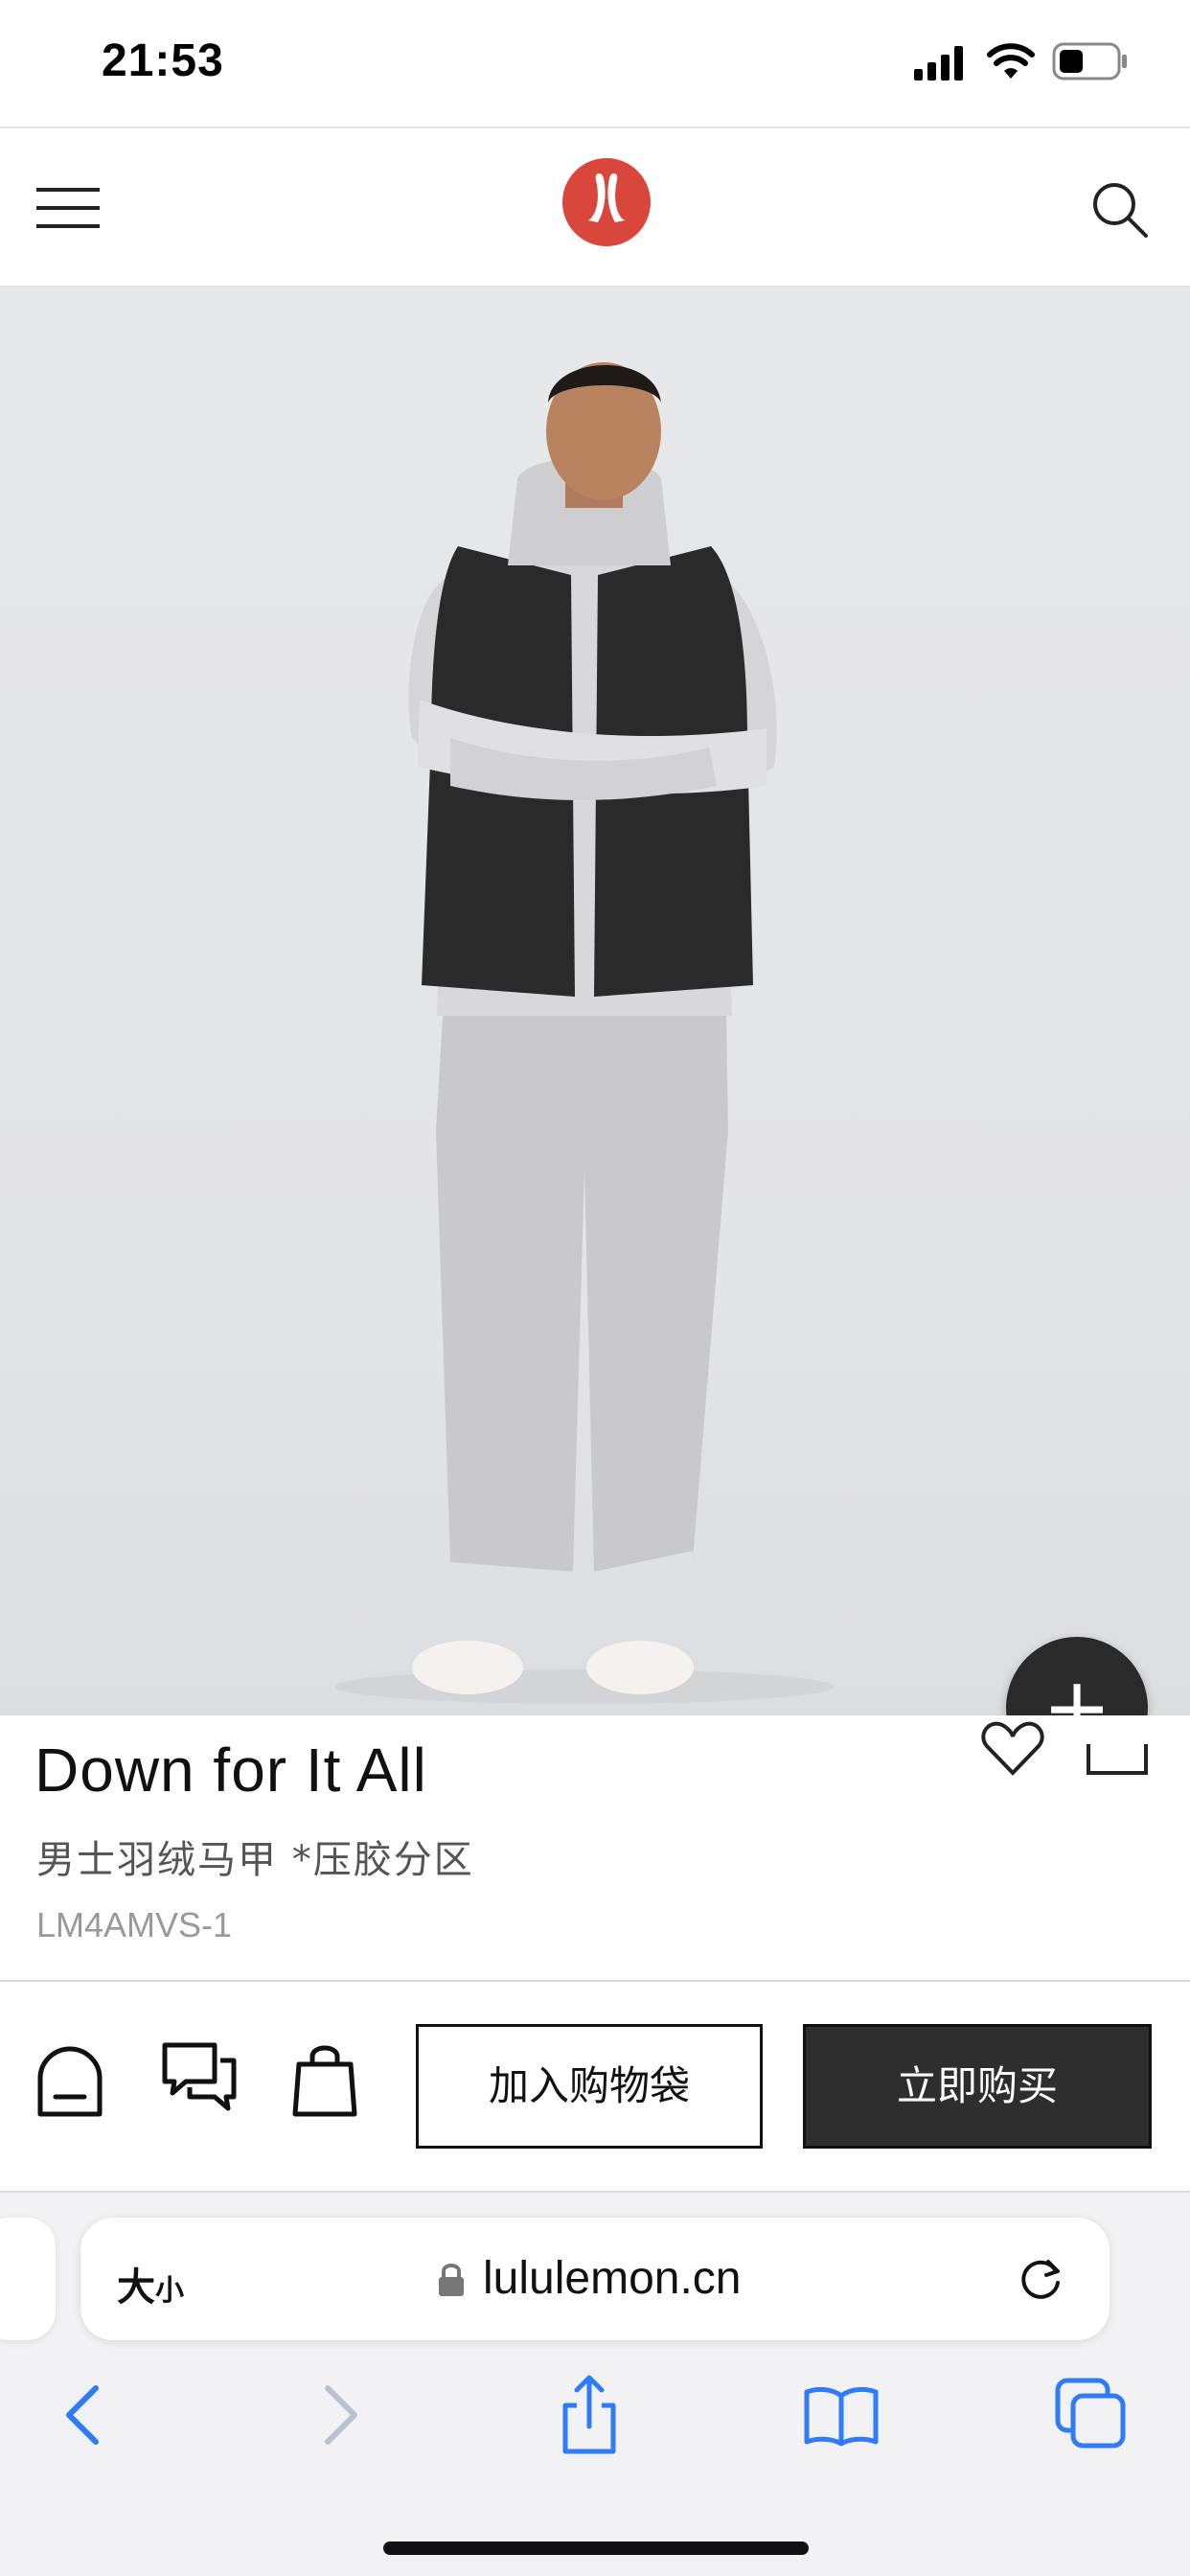  I want to click on hamburger-menu-icon, so click(70, 208).